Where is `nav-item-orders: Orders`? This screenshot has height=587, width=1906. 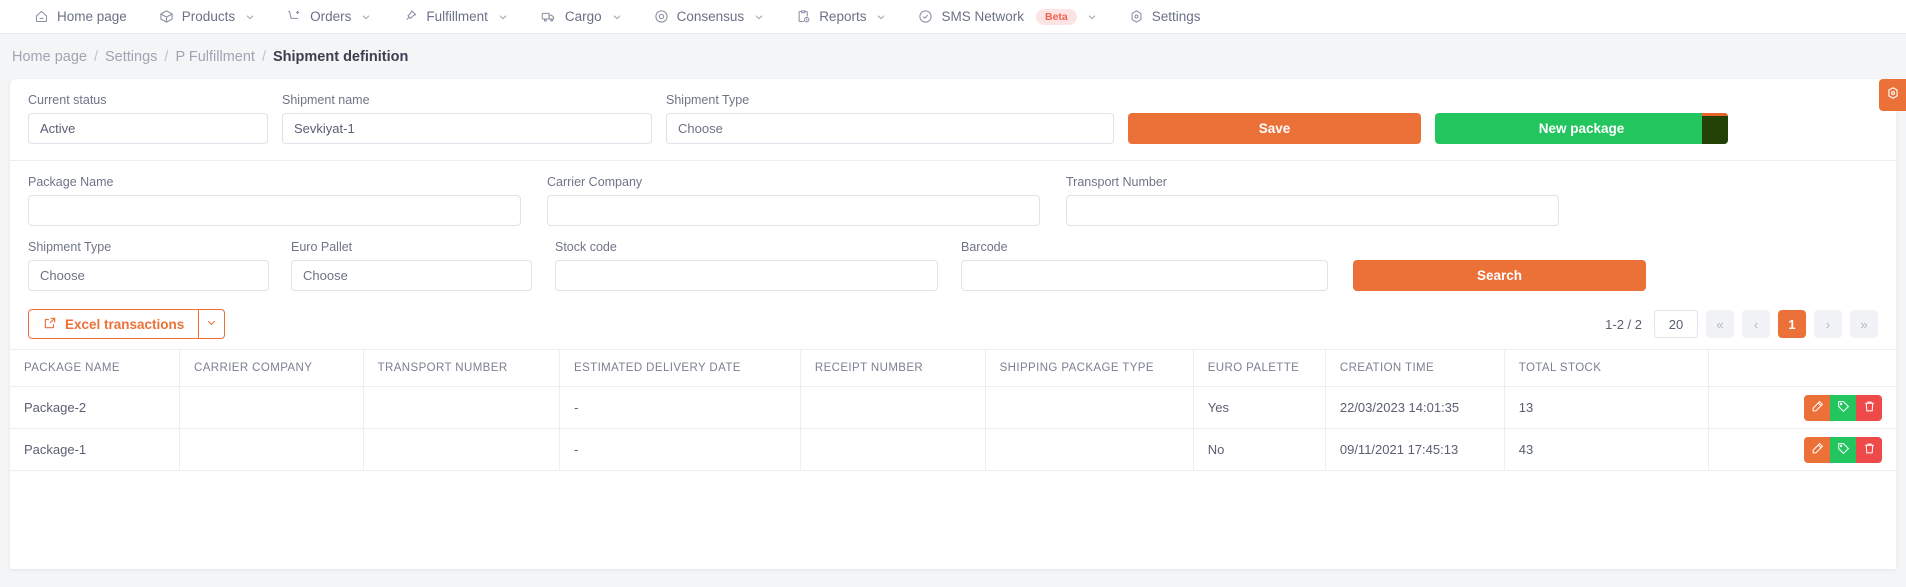
nav-item-orders: Orders is located at coordinates (329, 17).